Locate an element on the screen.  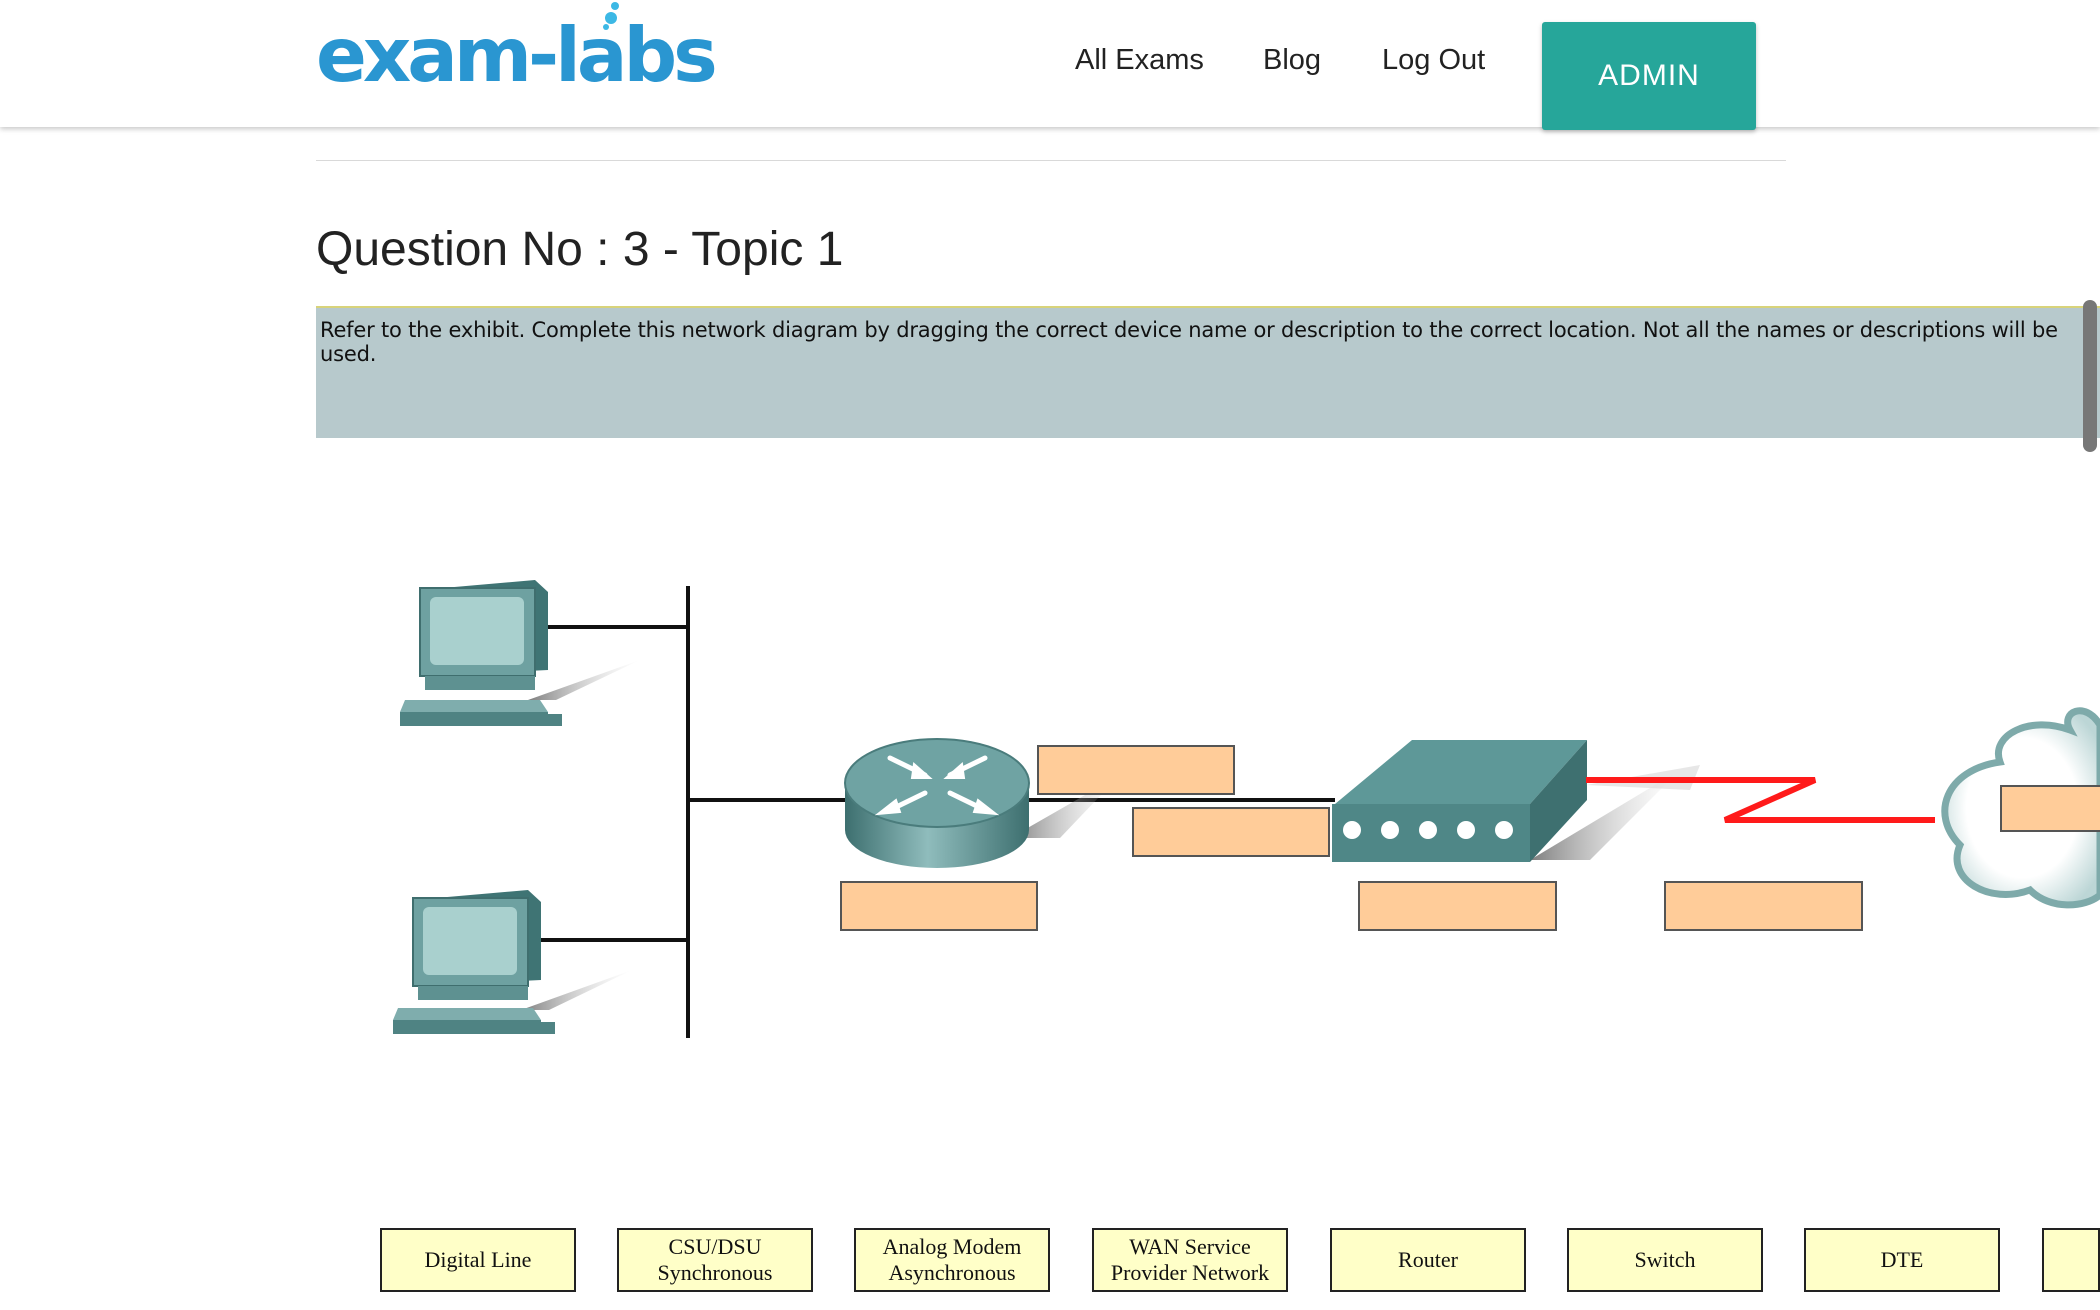
option-csu-dsu: CSU/DSU Synchronous is located at coordinates (715, 1260).